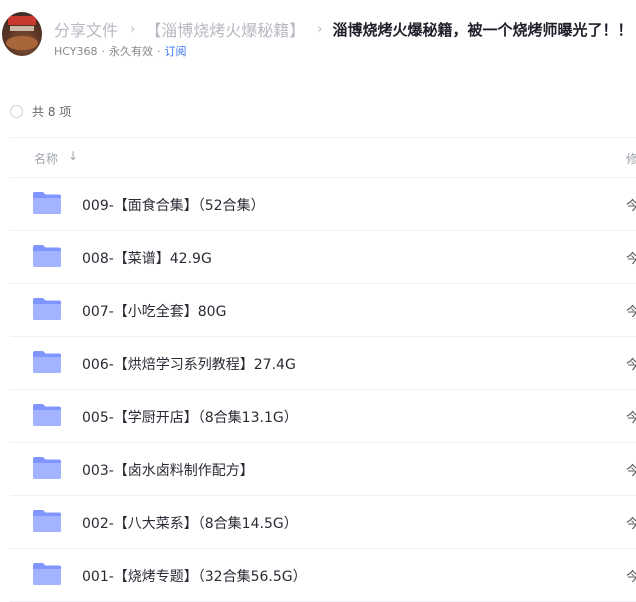 Image resolution: width=636 pixels, height=602 pixels. Describe the element at coordinates (190, 523) in the screenshot. I see `file-name: 002-【八大菜系】（8合集14.5G）` at that location.